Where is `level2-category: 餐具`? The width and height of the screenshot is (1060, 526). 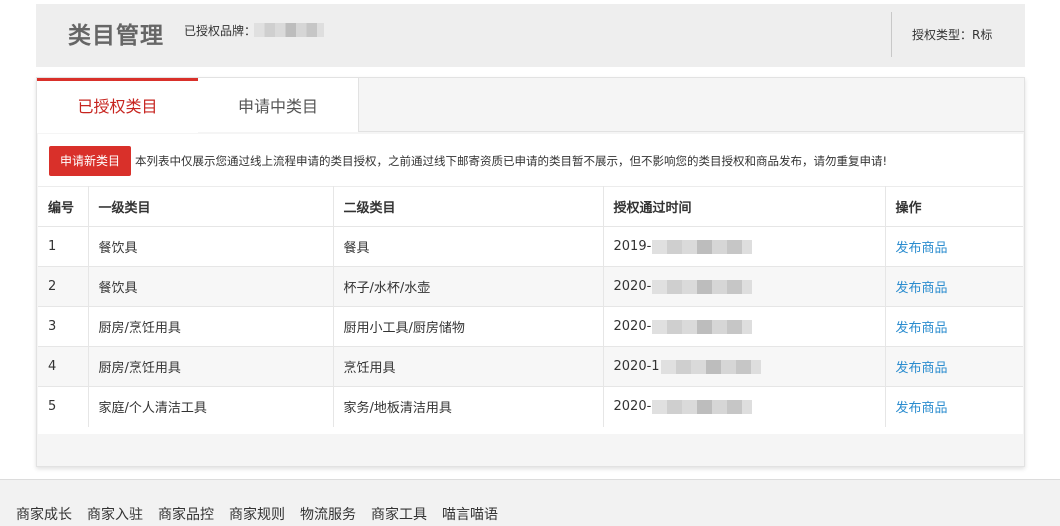
level2-category: 餐具 is located at coordinates (468, 246).